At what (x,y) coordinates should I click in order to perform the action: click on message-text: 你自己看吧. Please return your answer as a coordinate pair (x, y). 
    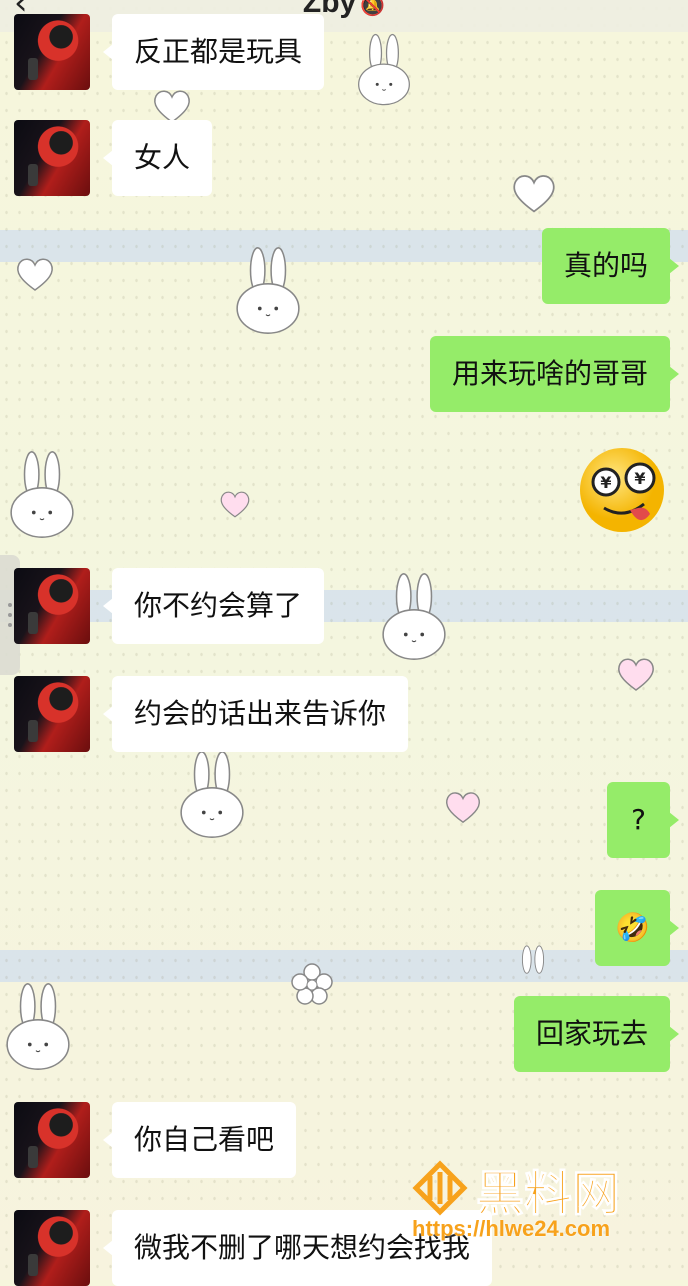
    Looking at the image, I should click on (204, 1139).